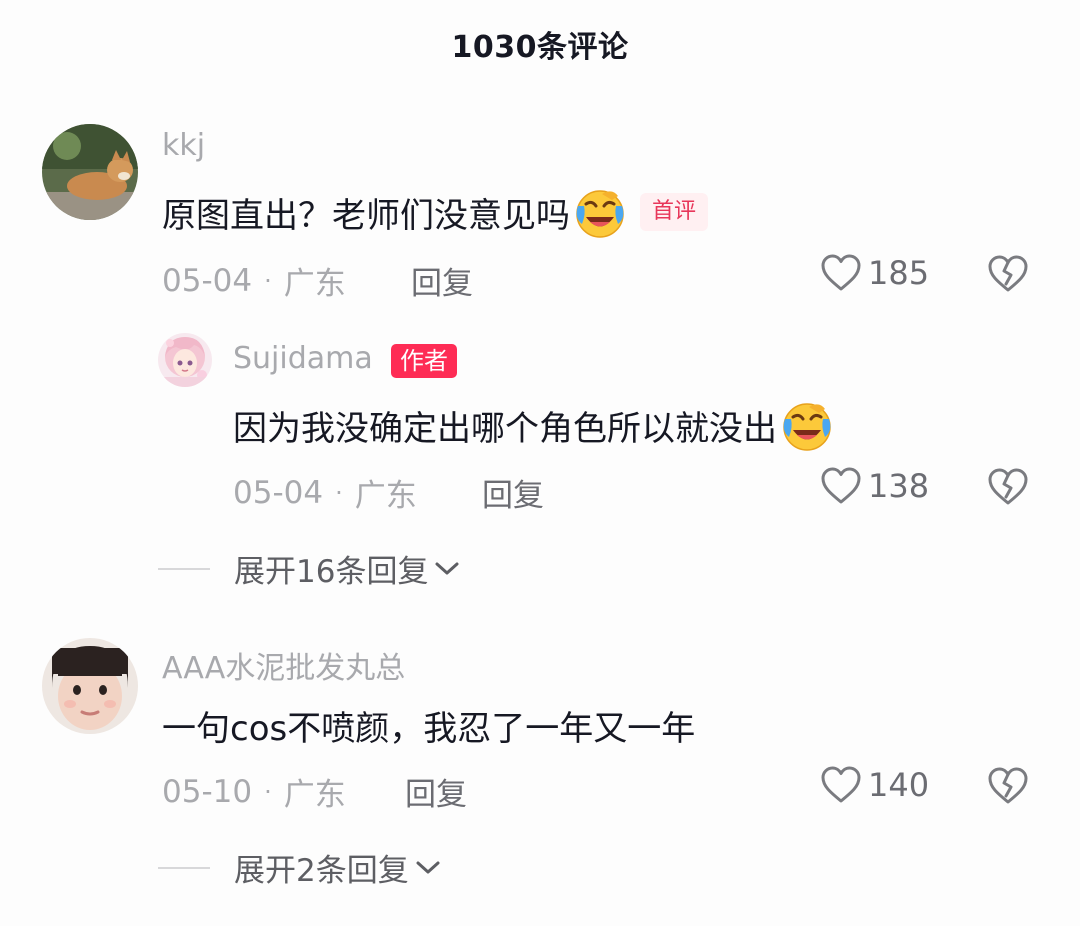  I want to click on like-button: 138, so click(874, 486).